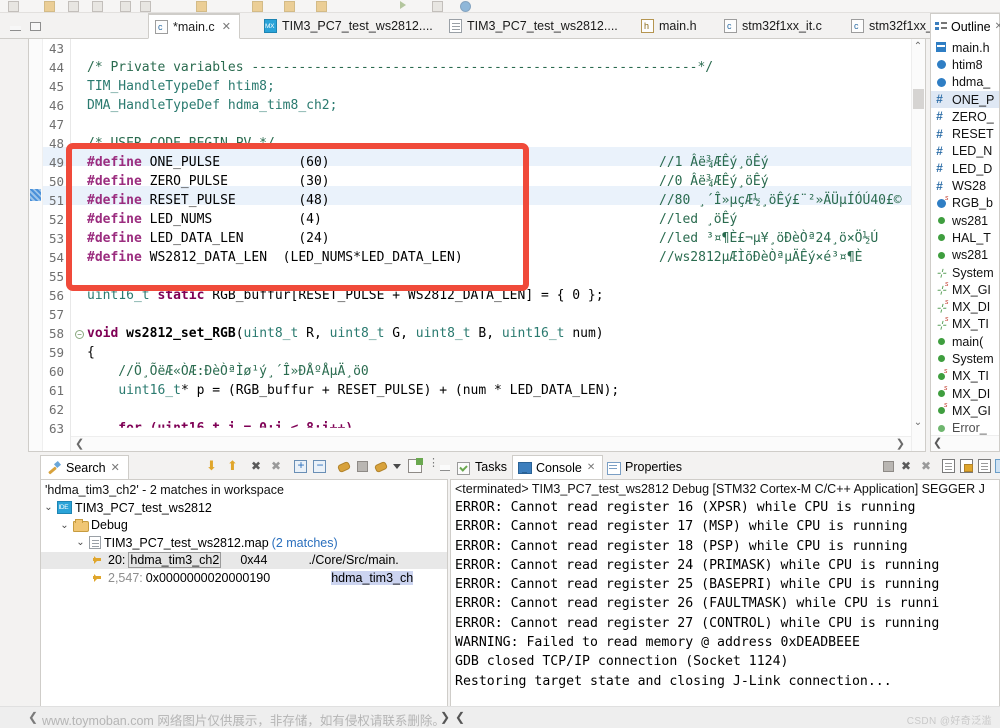 The image size is (1000, 728). What do you see at coordinates (670, 26) in the screenshot?
I see `editor-tab-main-h: main.h` at bounding box center [670, 26].